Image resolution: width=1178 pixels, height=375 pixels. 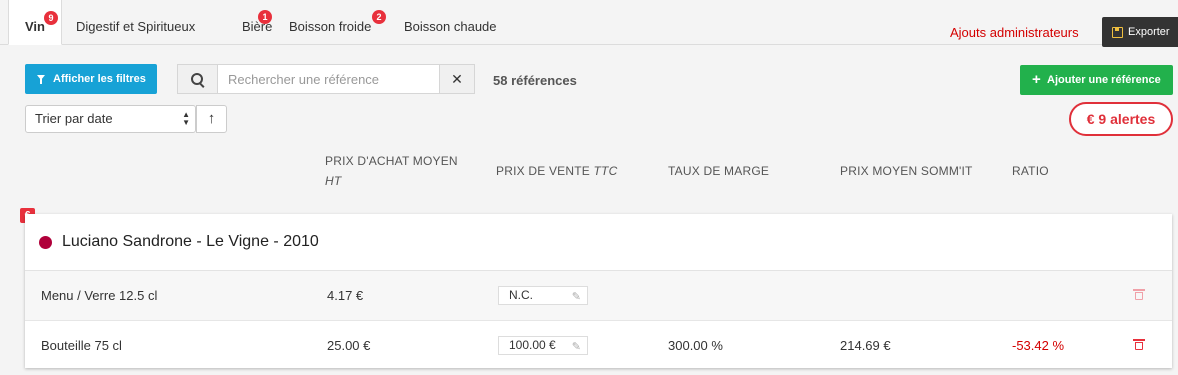 I want to click on table-row: Menu / Verre 12.5 cl 4.17 € N.C. ✎, so click(x=598, y=296).